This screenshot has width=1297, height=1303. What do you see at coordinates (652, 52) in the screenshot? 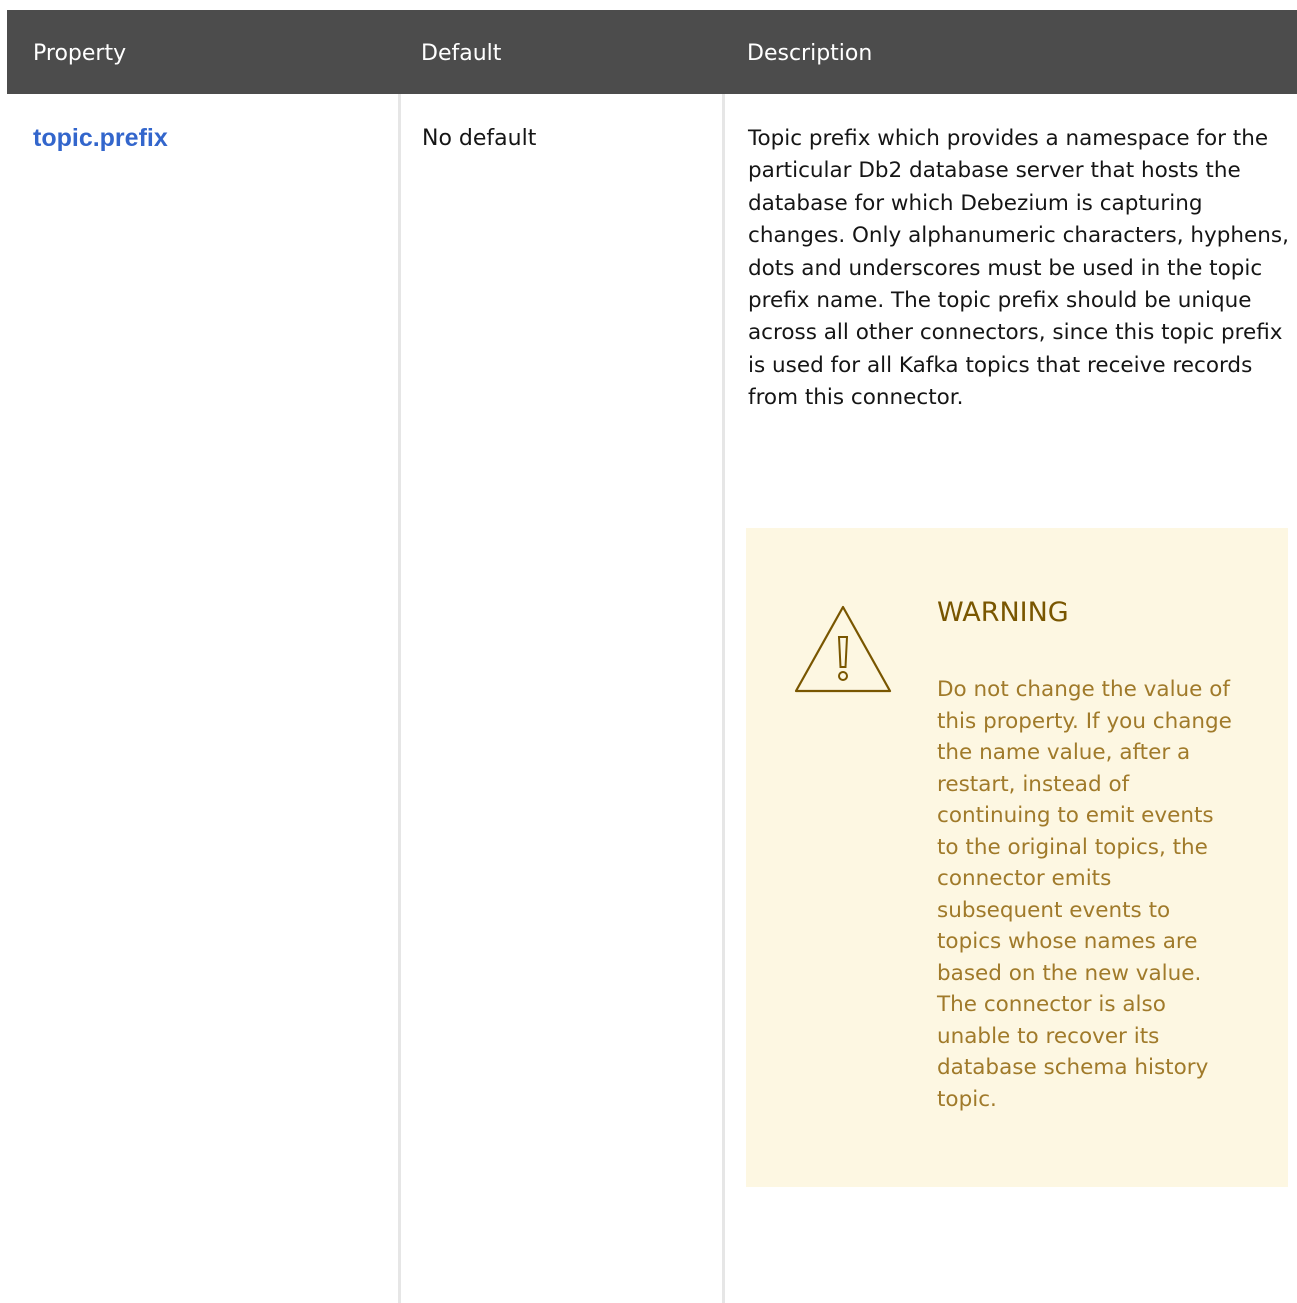
I see `table-header: Property Default Description` at bounding box center [652, 52].